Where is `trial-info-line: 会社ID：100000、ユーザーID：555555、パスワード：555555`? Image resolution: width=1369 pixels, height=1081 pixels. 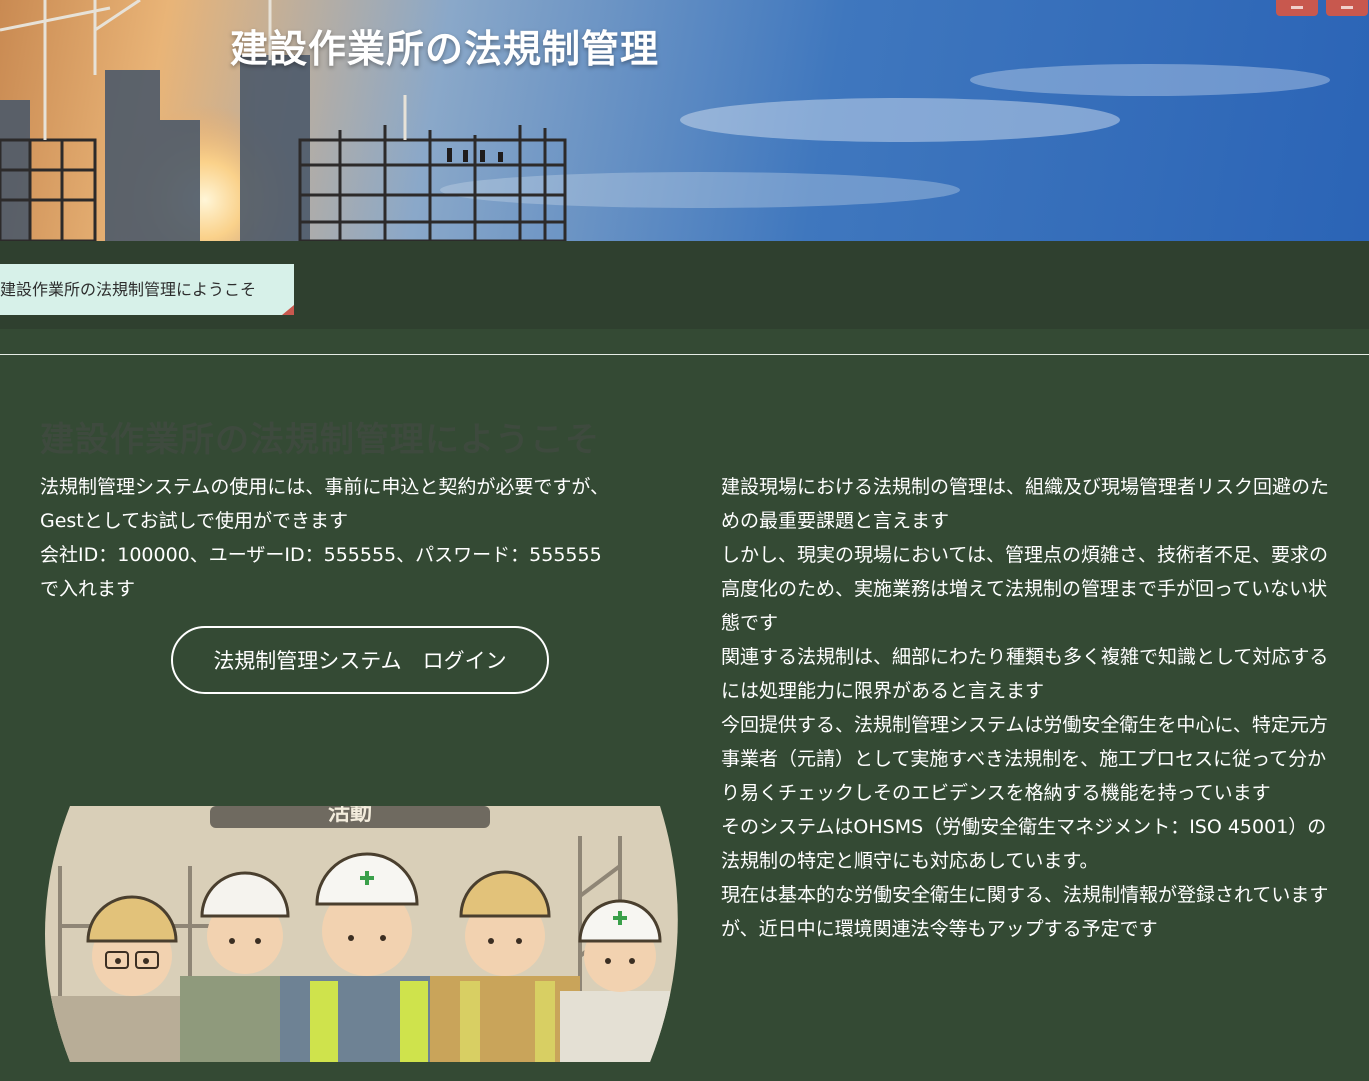 trial-info-line: 会社ID：100000、ユーザーID：555555、パスワード：555555 is located at coordinates (321, 555).